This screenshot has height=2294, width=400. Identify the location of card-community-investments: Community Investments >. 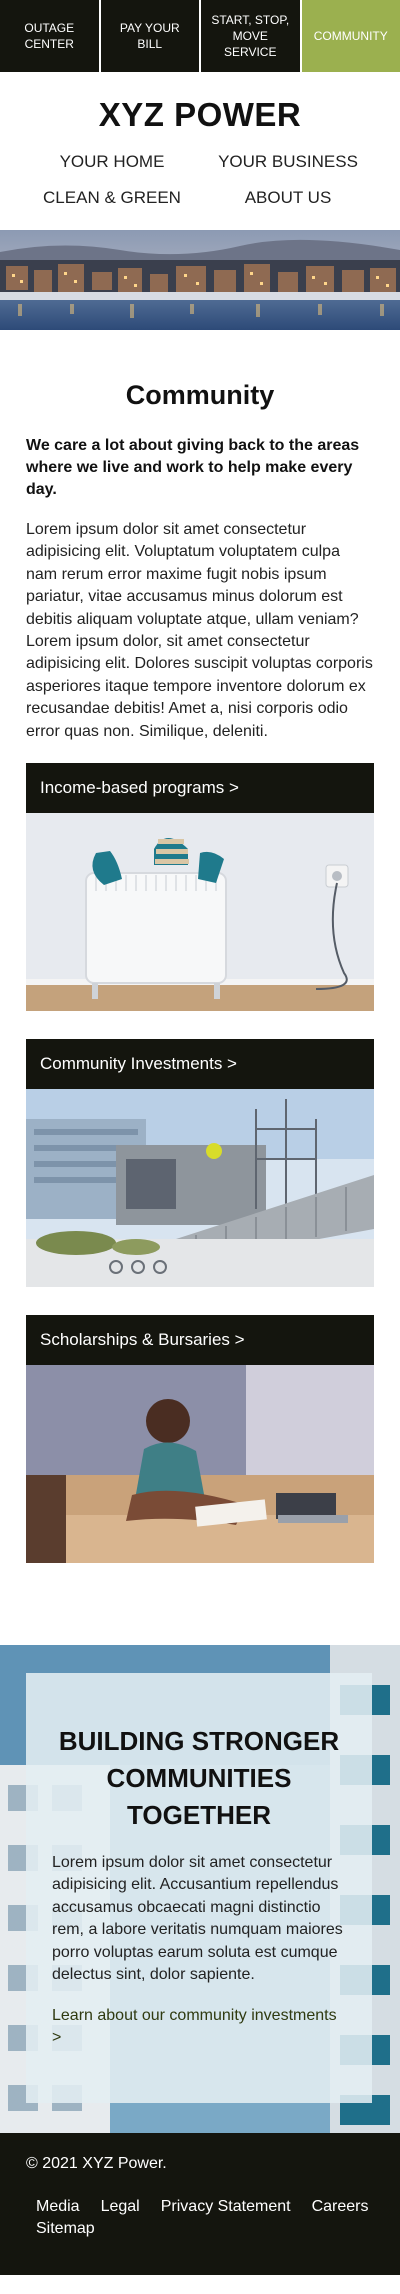
(200, 1163).